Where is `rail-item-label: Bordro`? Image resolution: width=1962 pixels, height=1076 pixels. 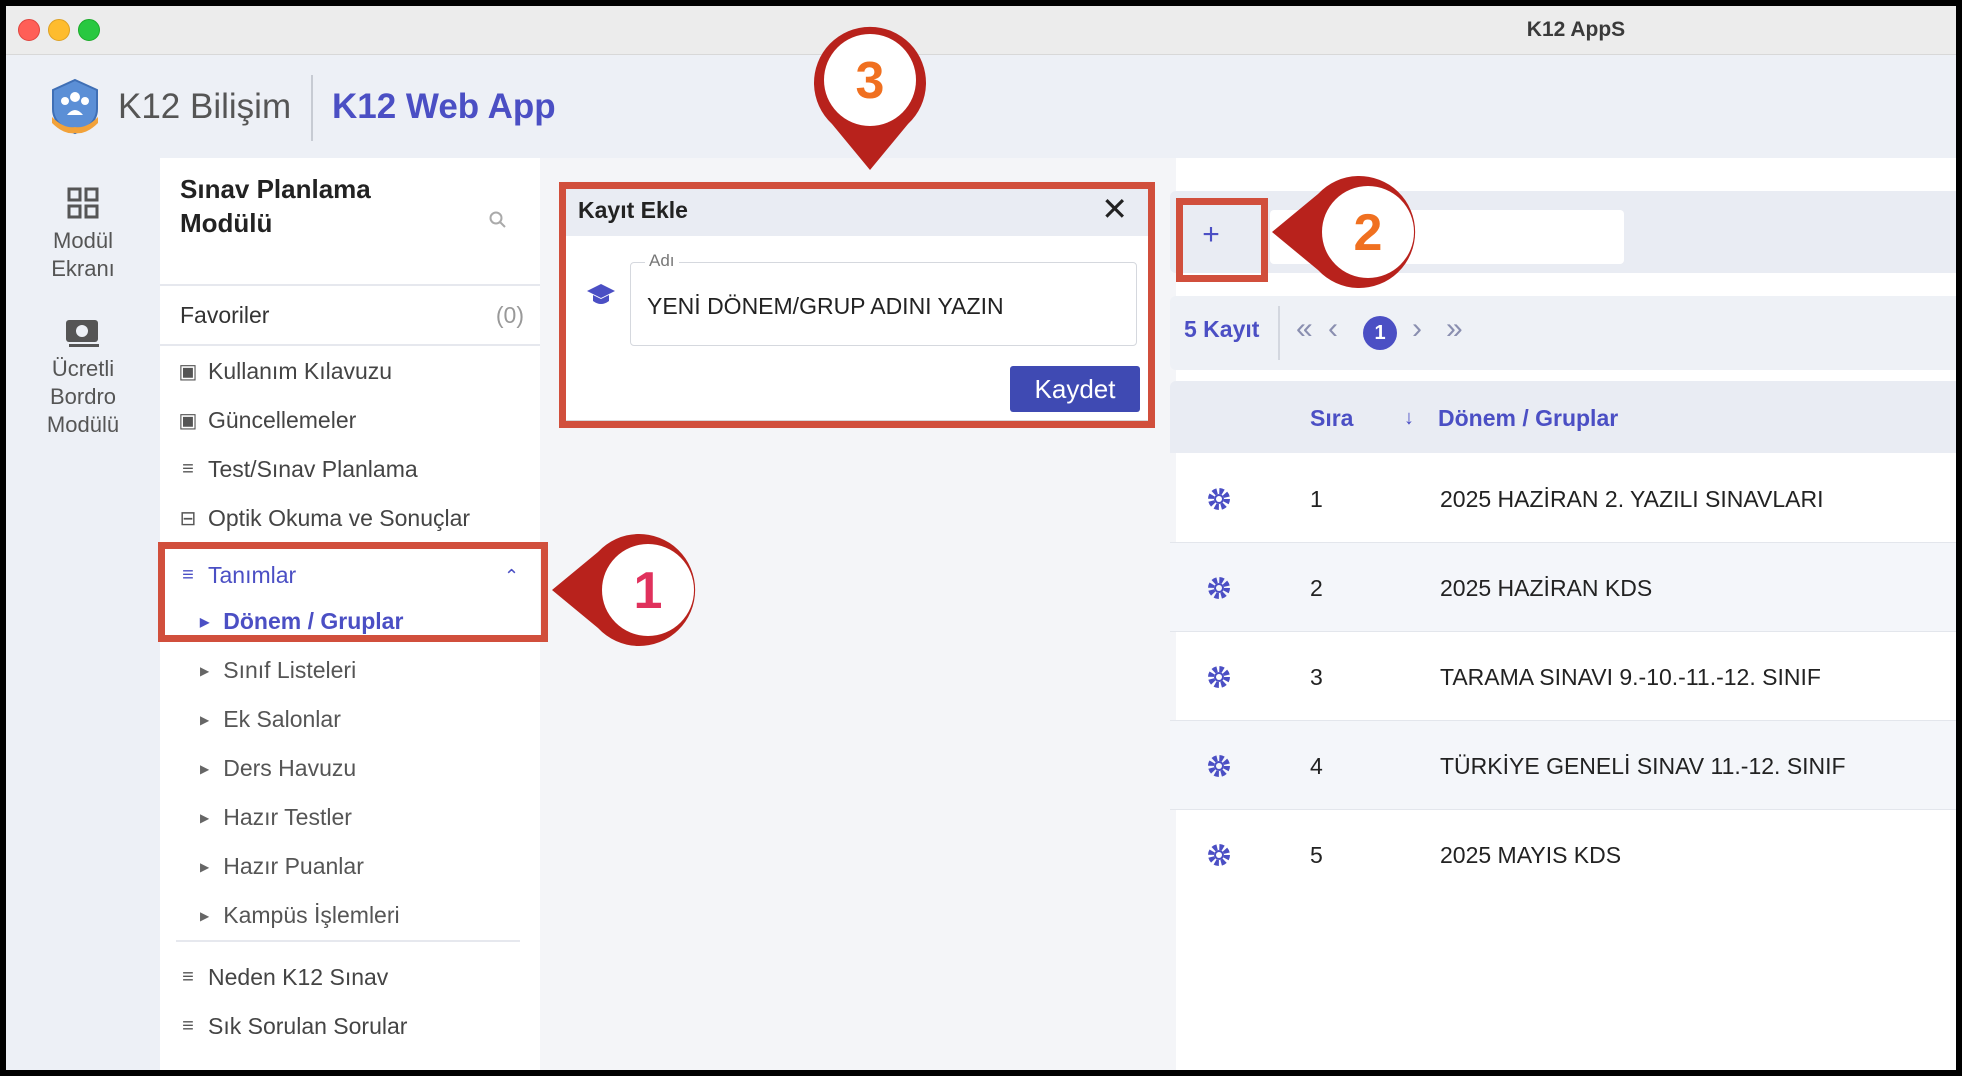 rail-item-label: Bordro is located at coordinates (83, 396).